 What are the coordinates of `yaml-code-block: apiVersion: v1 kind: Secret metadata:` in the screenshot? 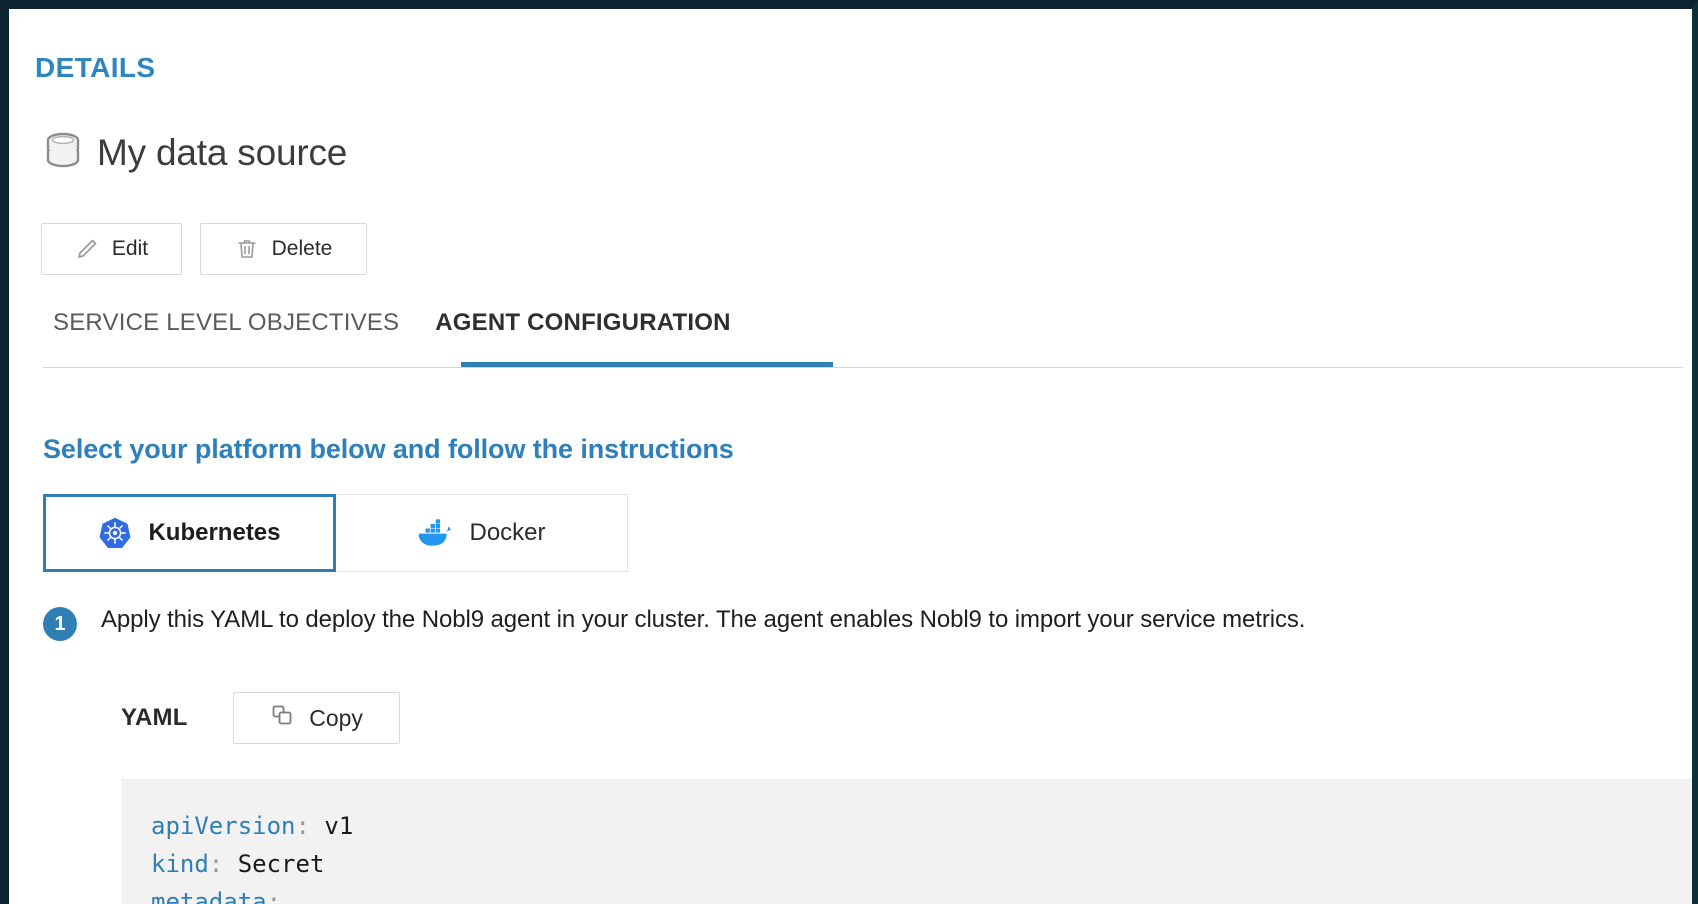 It's located at (906, 841).